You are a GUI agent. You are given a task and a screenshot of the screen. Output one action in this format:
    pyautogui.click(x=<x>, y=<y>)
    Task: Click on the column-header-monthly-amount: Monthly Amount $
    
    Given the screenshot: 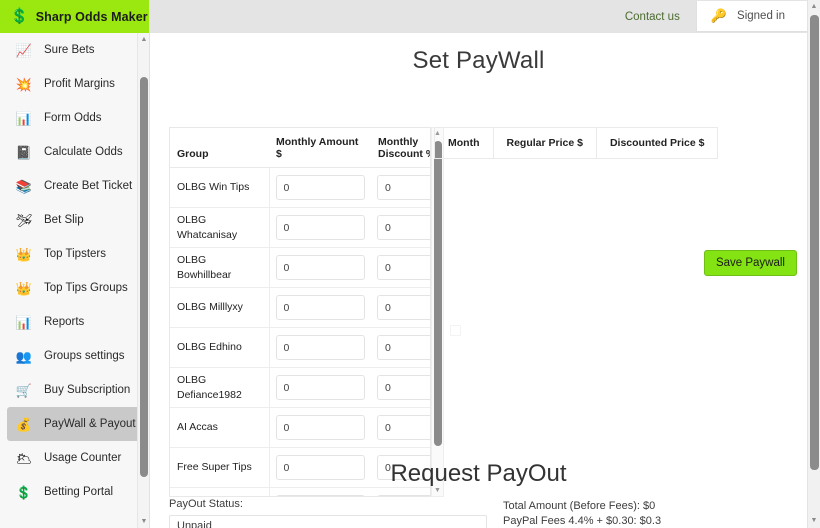 What is the action you would take?
    pyautogui.click(x=320, y=148)
    